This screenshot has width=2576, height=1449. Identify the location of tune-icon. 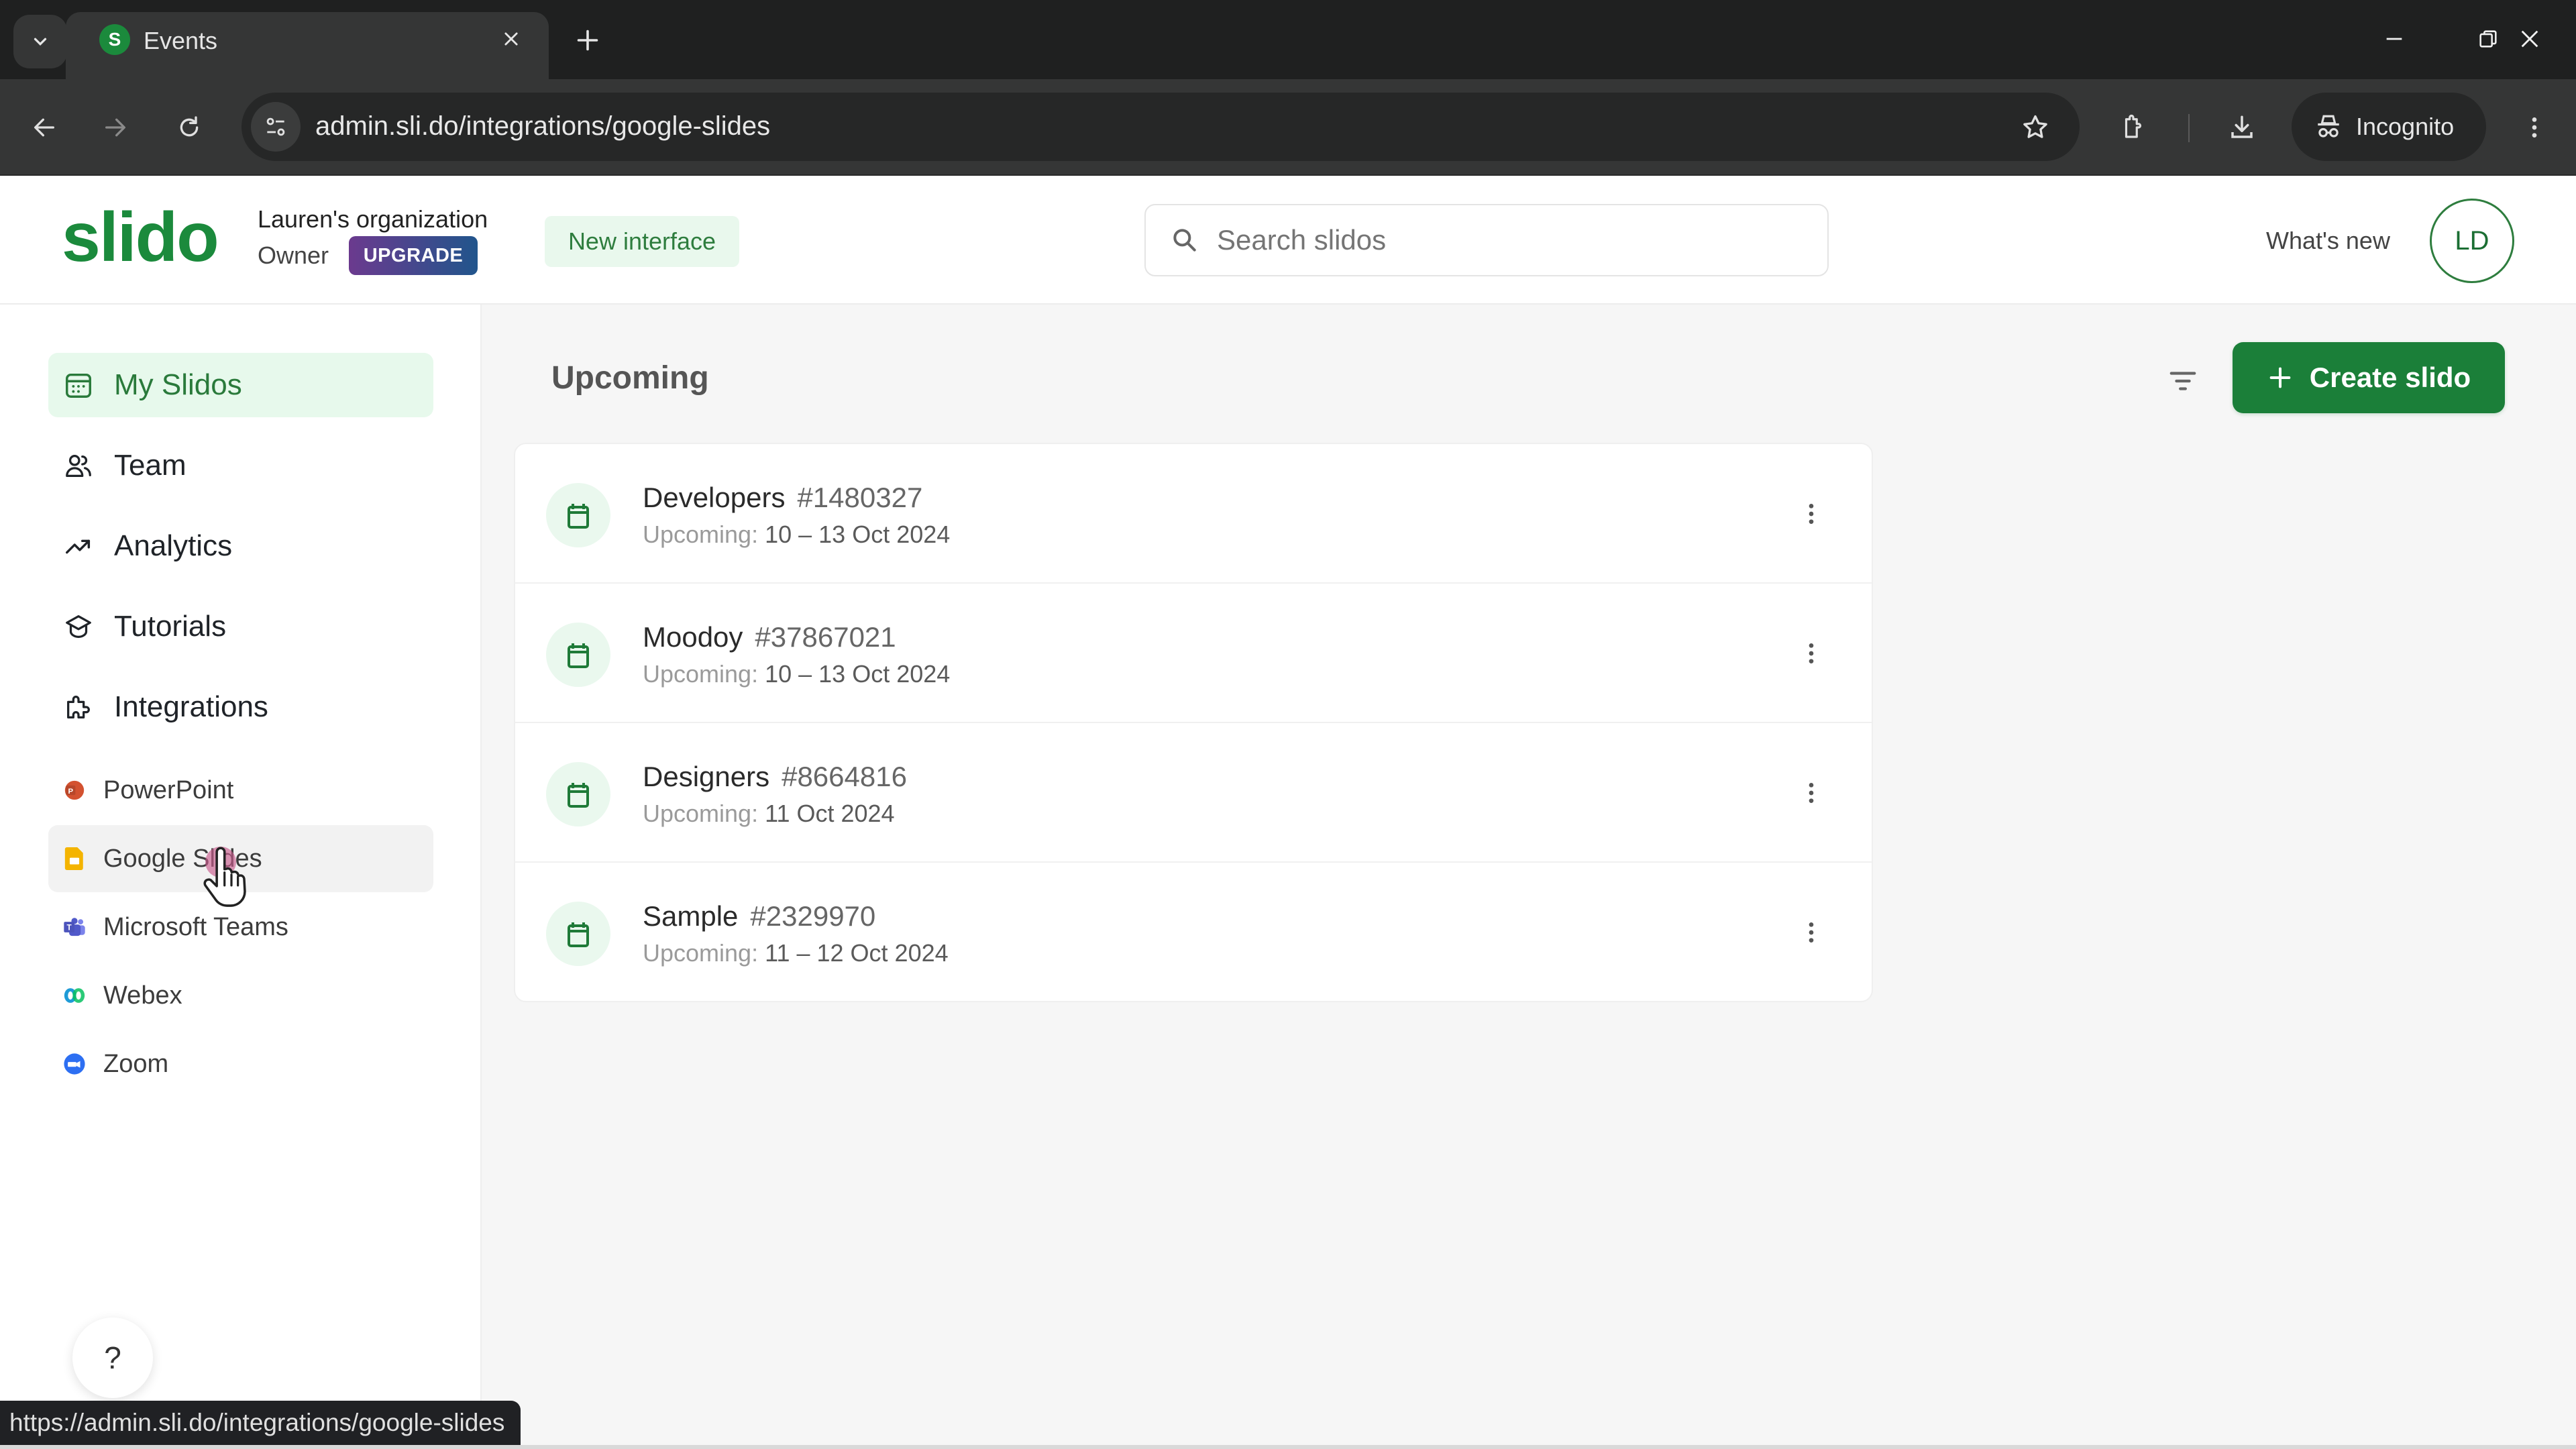
(275, 126).